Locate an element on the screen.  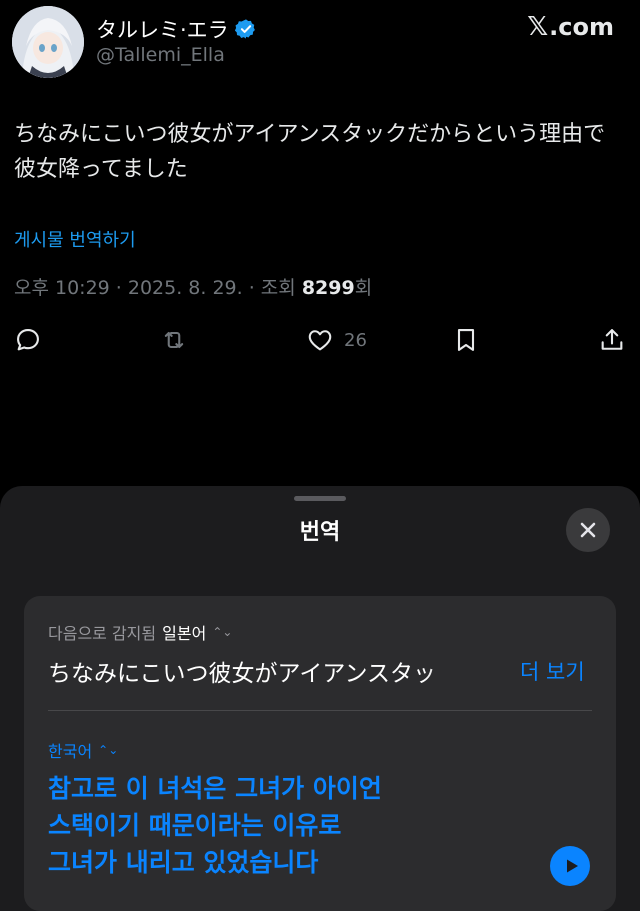
tweet-meta: 오후 10:29 · 2025. 8. 29. · 조회 8299회 is located at coordinates (193, 286).